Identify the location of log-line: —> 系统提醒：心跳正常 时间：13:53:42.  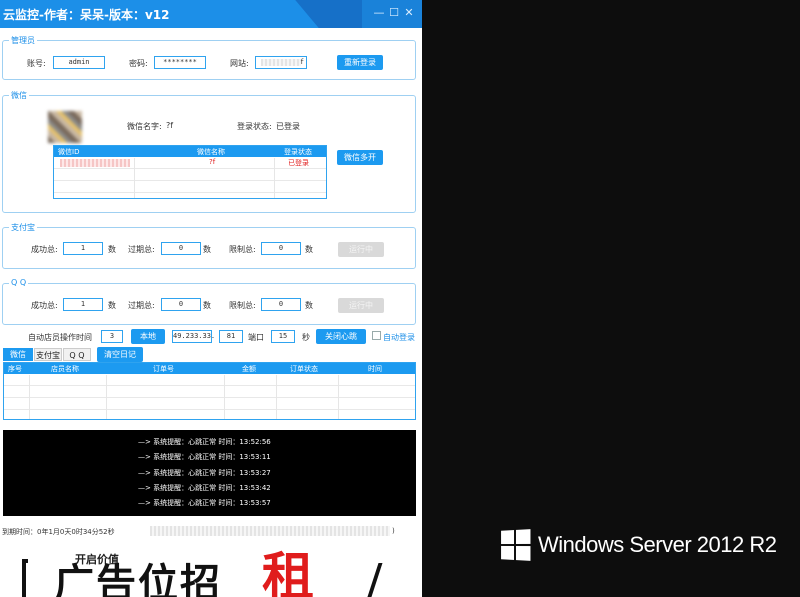
(204, 488).